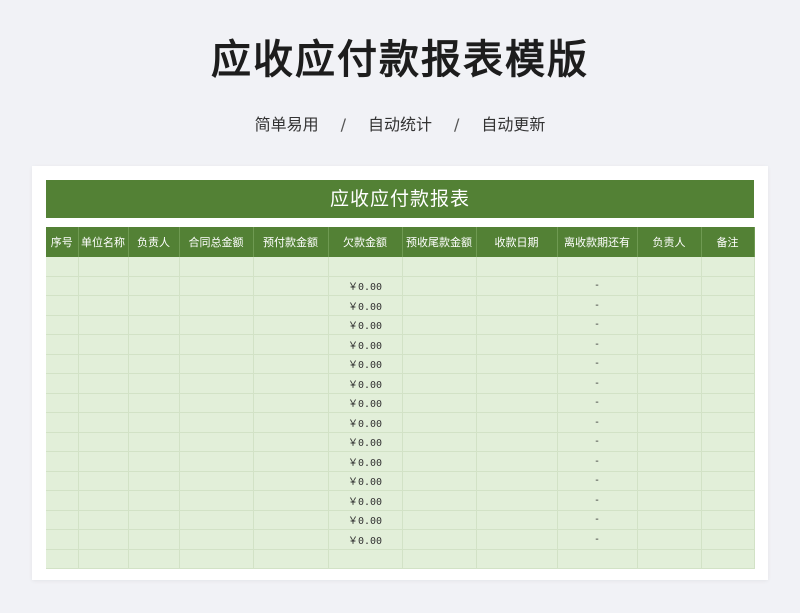 The image size is (800, 613). What do you see at coordinates (517, 242) in the screenshot?
I see `column-header: 收款日期` at bounding box center [517, 242].